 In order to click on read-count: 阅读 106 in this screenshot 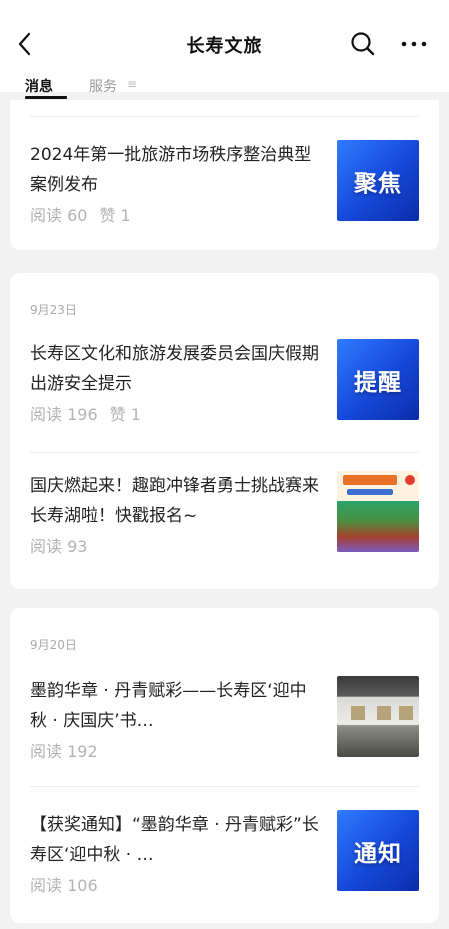, I will do `click(64, 885)`.